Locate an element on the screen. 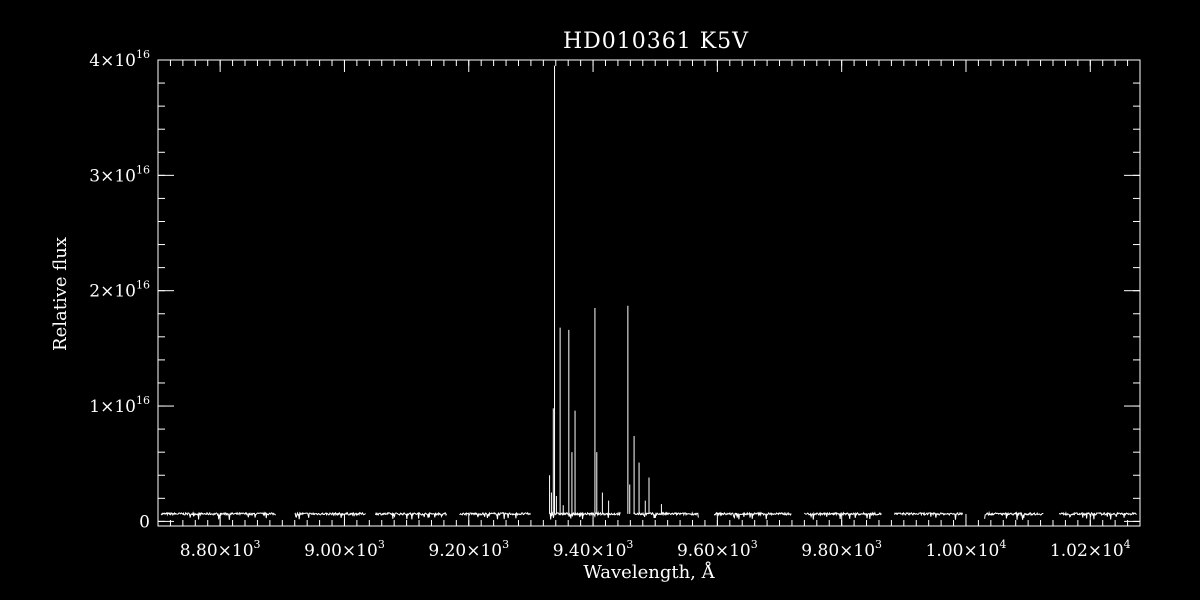 Image resolution: width=1200 pixels, height=600 pixels. x-tick-label: 1.02×104 is located at coordinates (1090, 549).